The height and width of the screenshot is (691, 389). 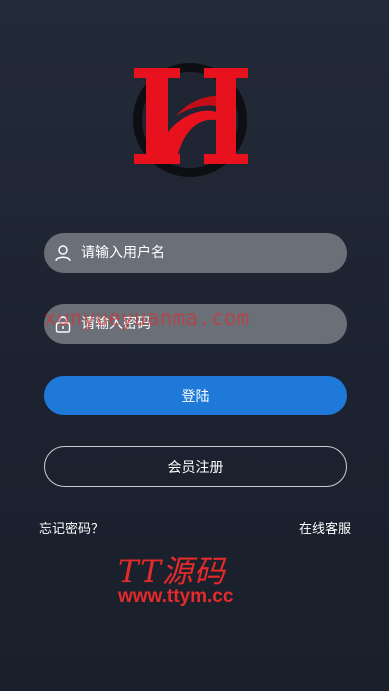 I want to click on logo-emblem-icon, so click(x=190, y=120).